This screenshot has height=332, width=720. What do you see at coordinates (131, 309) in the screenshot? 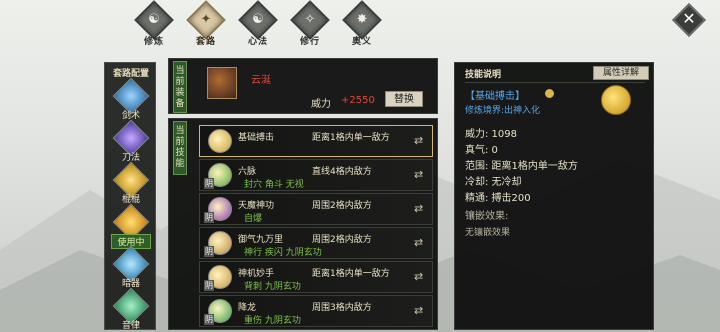
I see `sidebar-item-music: 音律` at bounding box center [131, 309].